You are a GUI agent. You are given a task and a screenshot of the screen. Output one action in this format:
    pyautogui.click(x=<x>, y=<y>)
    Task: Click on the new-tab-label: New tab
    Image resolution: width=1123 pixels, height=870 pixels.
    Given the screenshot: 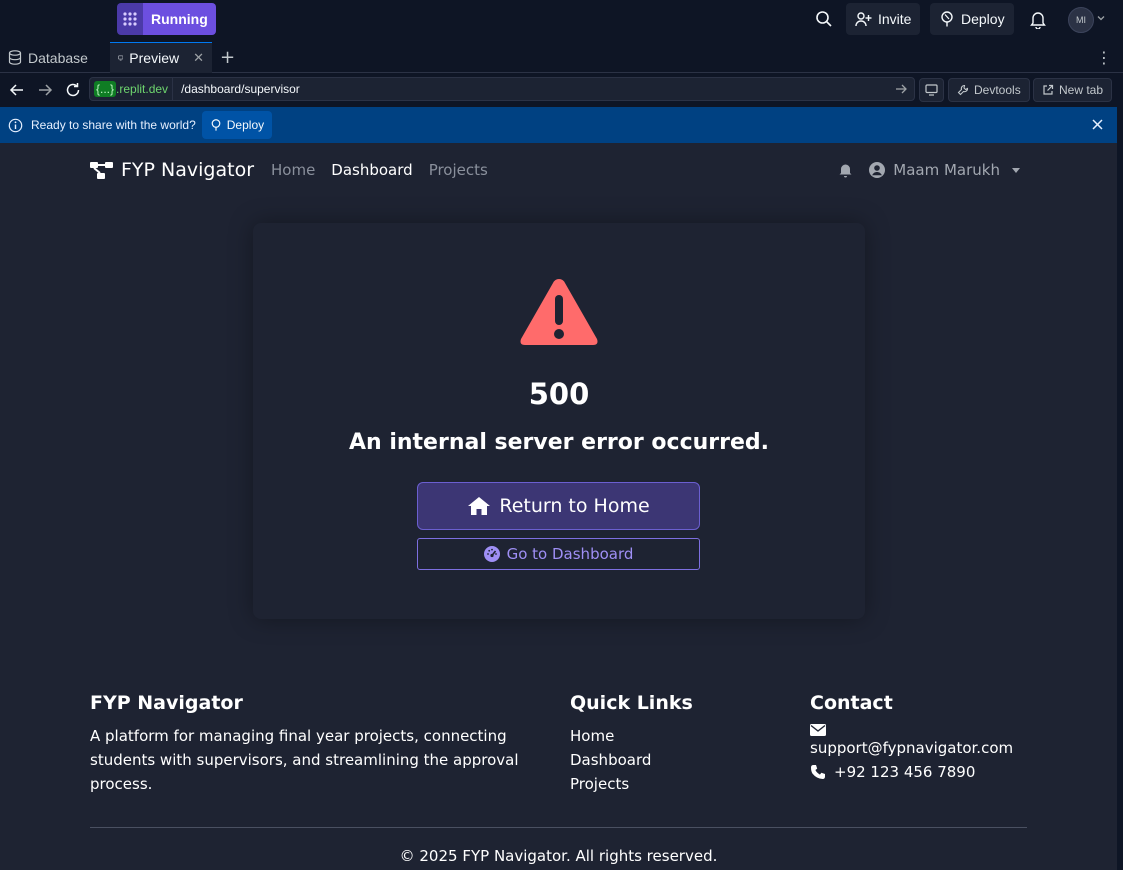 What is the action you would take?
    pyautogui.click(x=1081, y=90)
    